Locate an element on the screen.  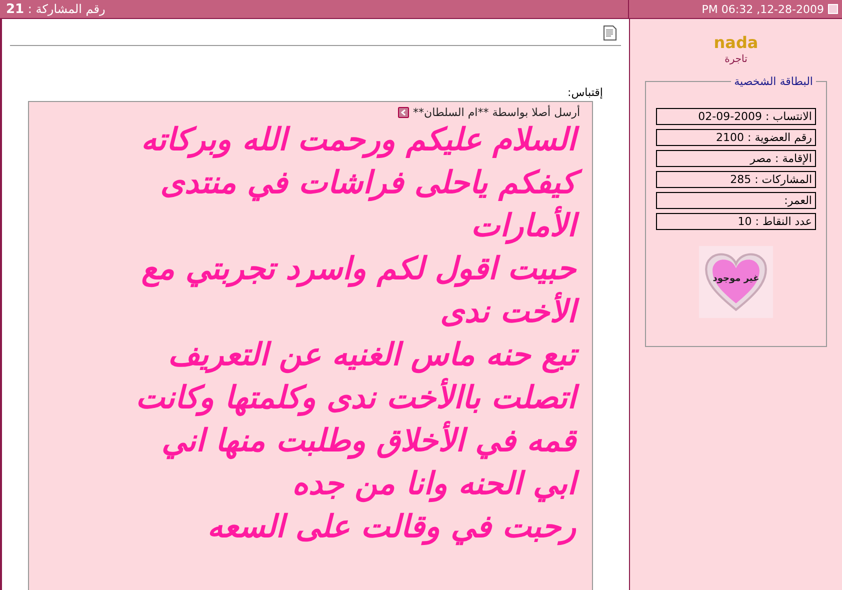
quote-text-line: كيفكم ياحلى فراشات في منتدى is located at coordinates (358, 183).